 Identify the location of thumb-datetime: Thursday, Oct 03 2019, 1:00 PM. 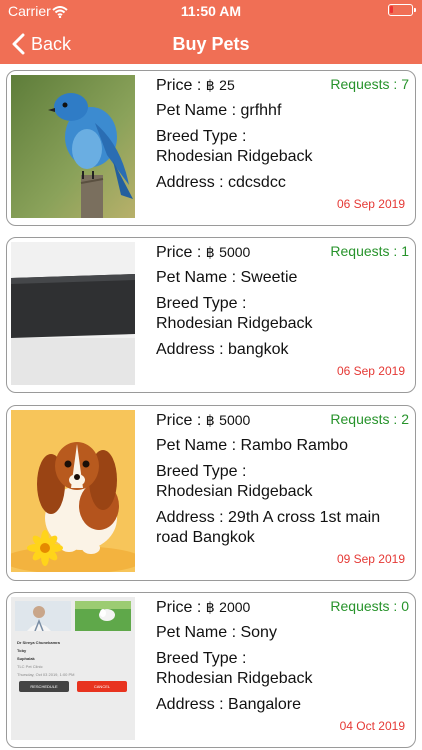
(46, 674).